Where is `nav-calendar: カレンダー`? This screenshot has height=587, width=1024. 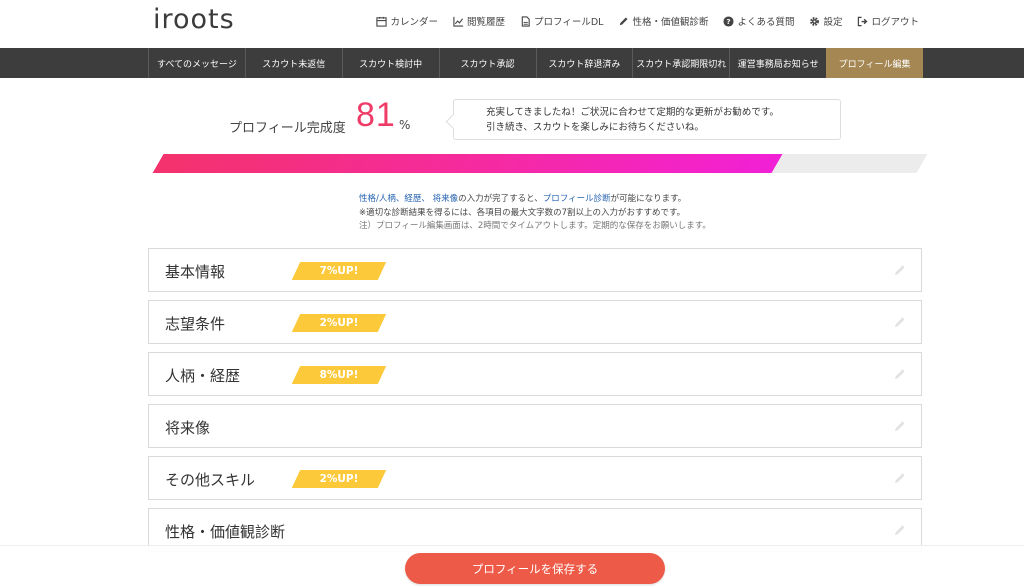 nav-calendar: カレンダー is located at coordinates (407, 21).